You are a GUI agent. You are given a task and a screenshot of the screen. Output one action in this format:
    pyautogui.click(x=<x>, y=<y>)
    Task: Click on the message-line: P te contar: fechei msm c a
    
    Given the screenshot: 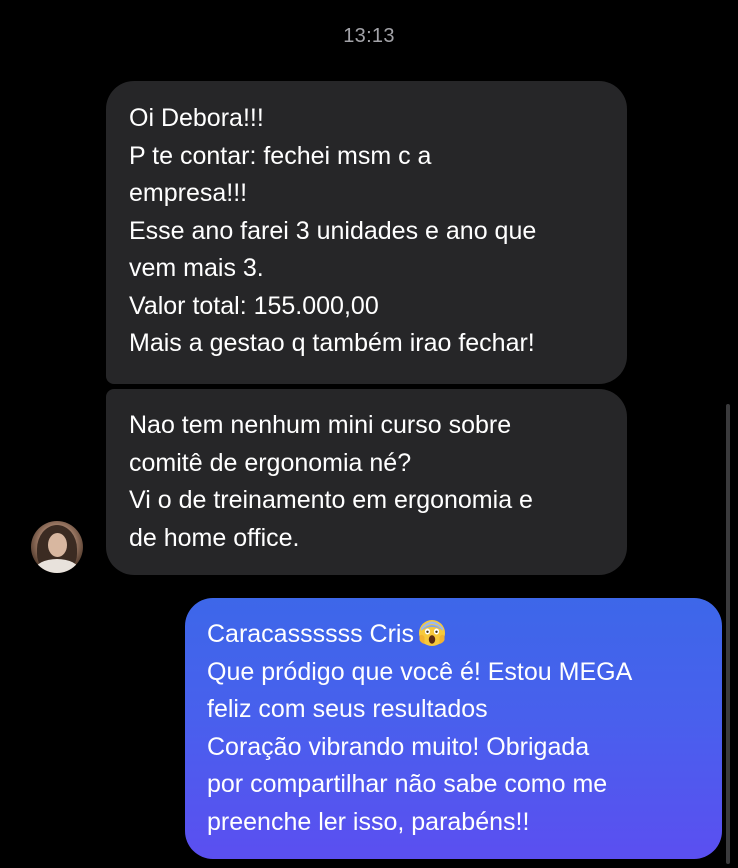 What is the action you would take?
    pyautogui.click(x=280, y=155)
    